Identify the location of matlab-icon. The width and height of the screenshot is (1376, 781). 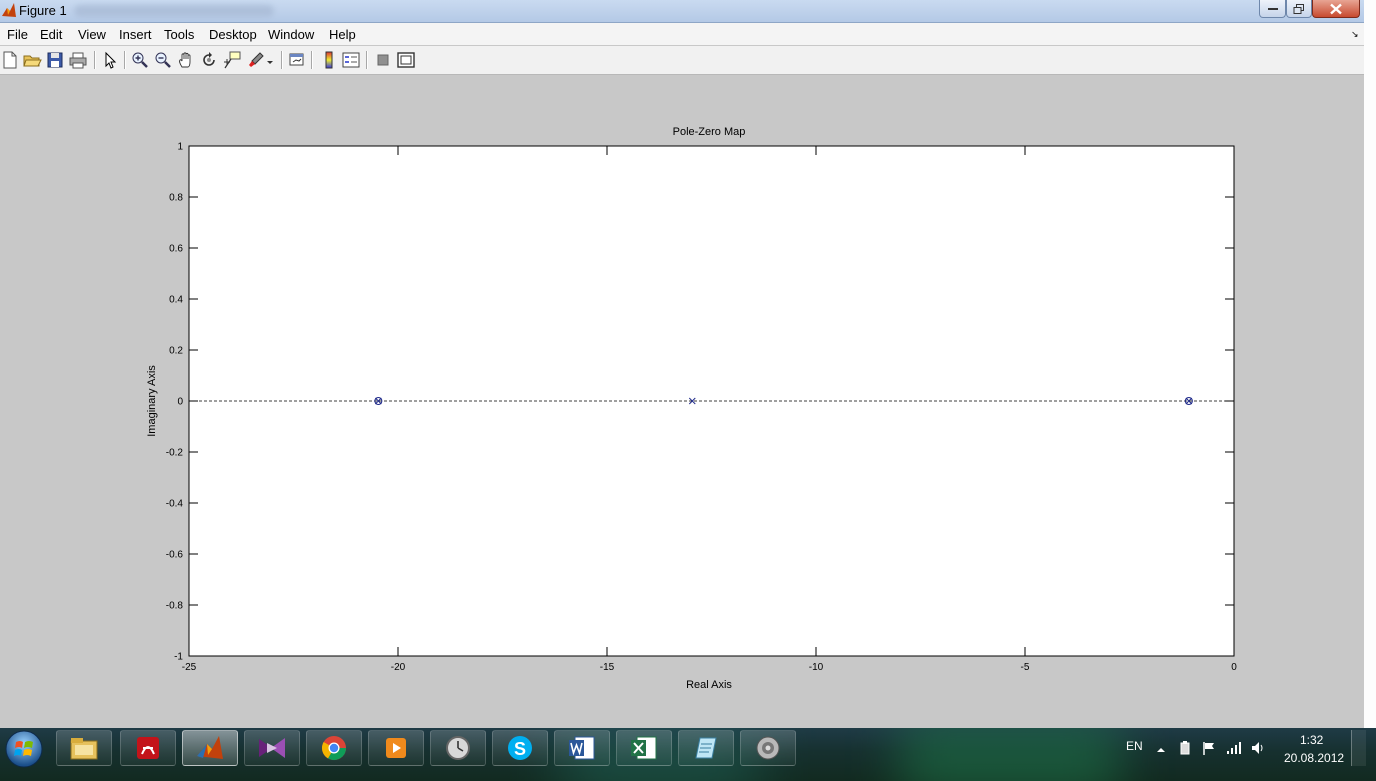
(210, 747).